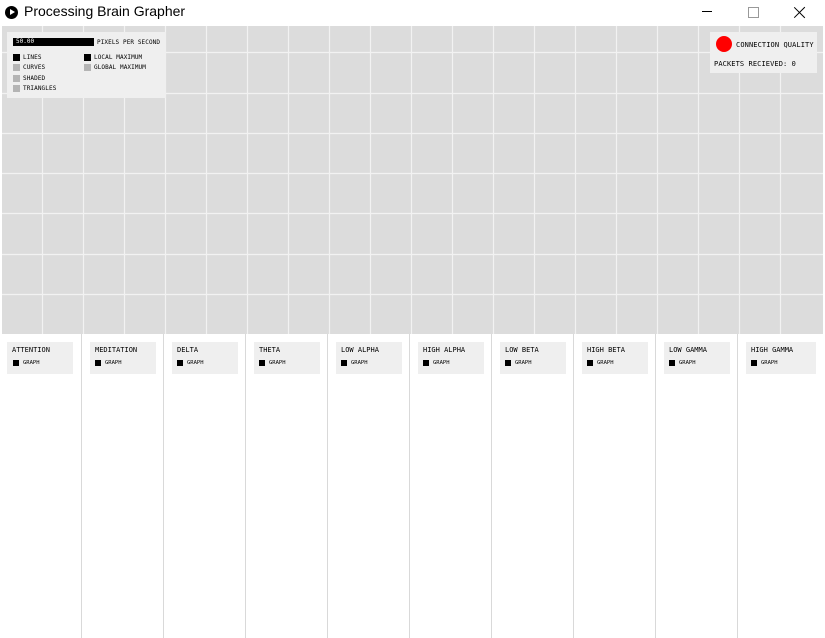 This screenshot has width=825, height=638. I want to click on close-button, so click(799, 12).